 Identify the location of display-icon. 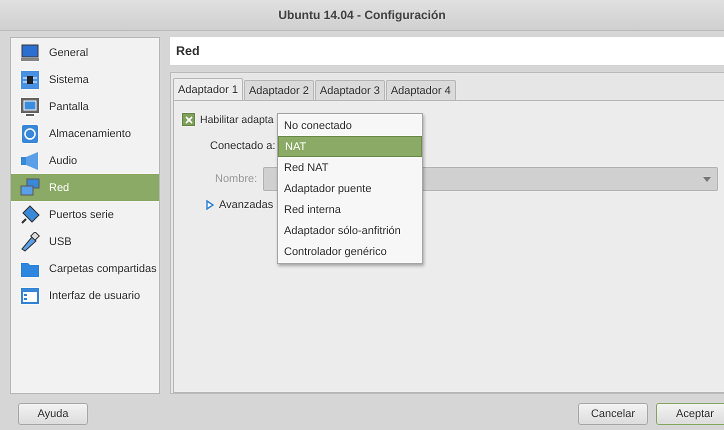
(30, 106).